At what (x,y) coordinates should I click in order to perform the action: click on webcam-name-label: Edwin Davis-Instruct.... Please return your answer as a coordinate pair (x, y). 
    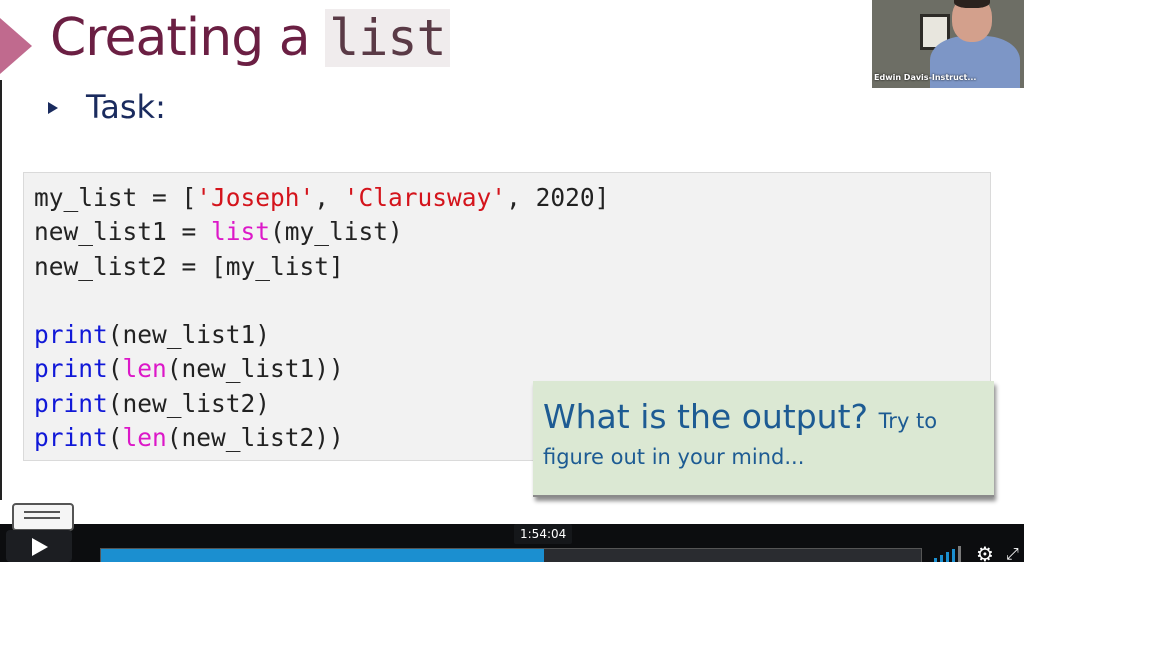
    Looking at the image, I should click on (925, 77).